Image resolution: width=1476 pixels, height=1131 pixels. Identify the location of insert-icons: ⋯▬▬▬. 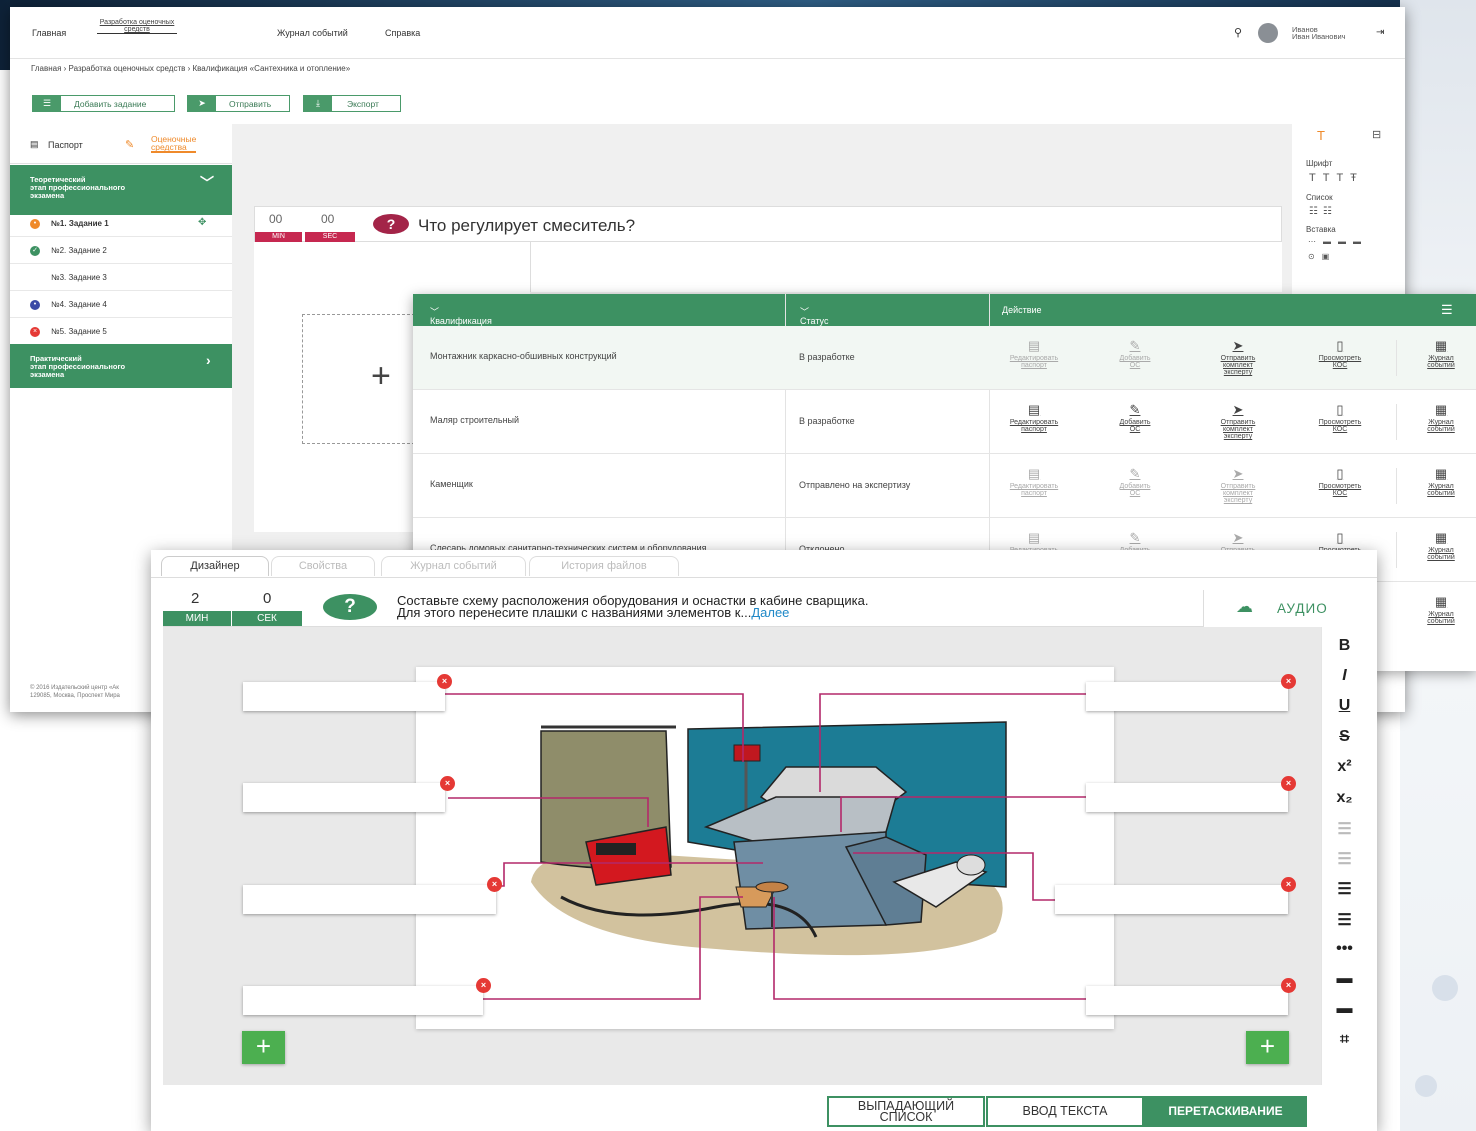
(1338, 241).